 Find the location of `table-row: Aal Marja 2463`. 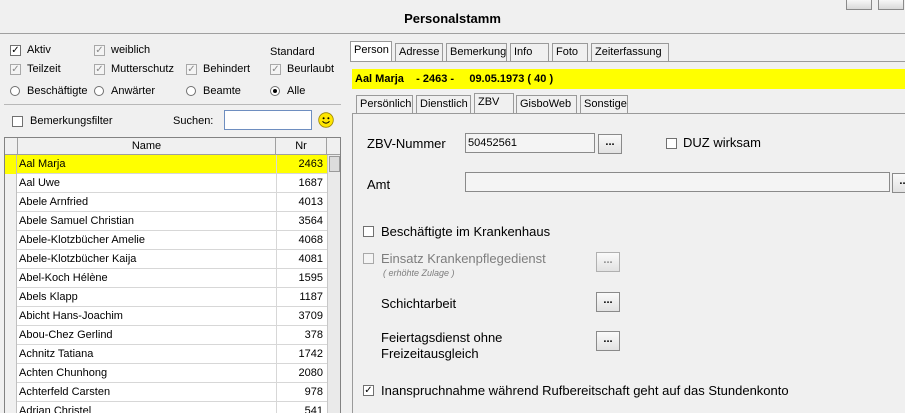

table-row: Aal Marja 2463 is located at coordinates (166, 164).